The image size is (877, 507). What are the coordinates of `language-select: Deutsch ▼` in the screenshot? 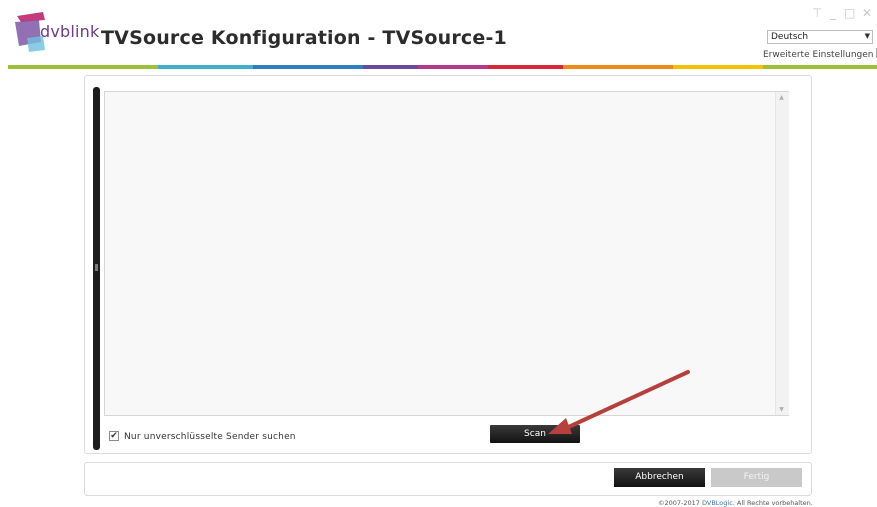 It's located at (820, 37).